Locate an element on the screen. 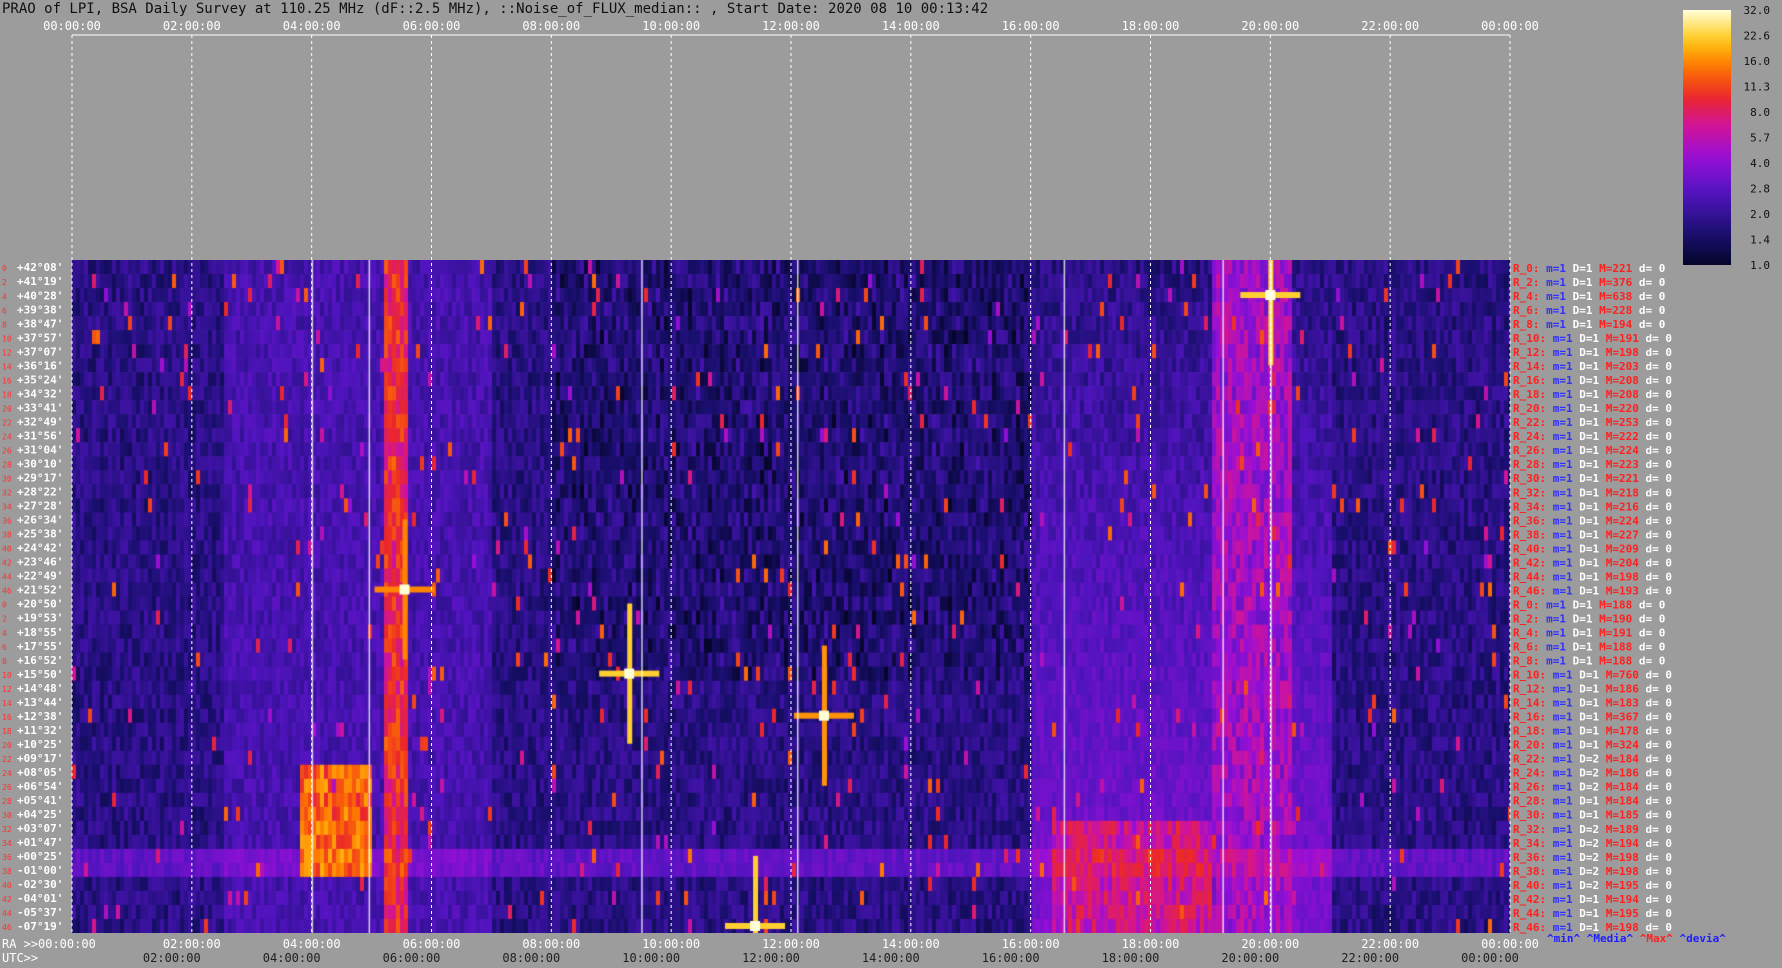  ra-tick-label: 18:00:00 is located at coordinates (1151, 944).